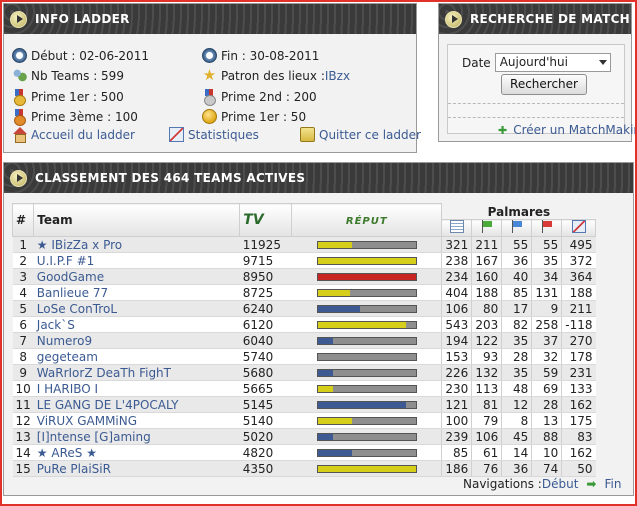  I want to click on team-link: AReS, so click(66, 453).